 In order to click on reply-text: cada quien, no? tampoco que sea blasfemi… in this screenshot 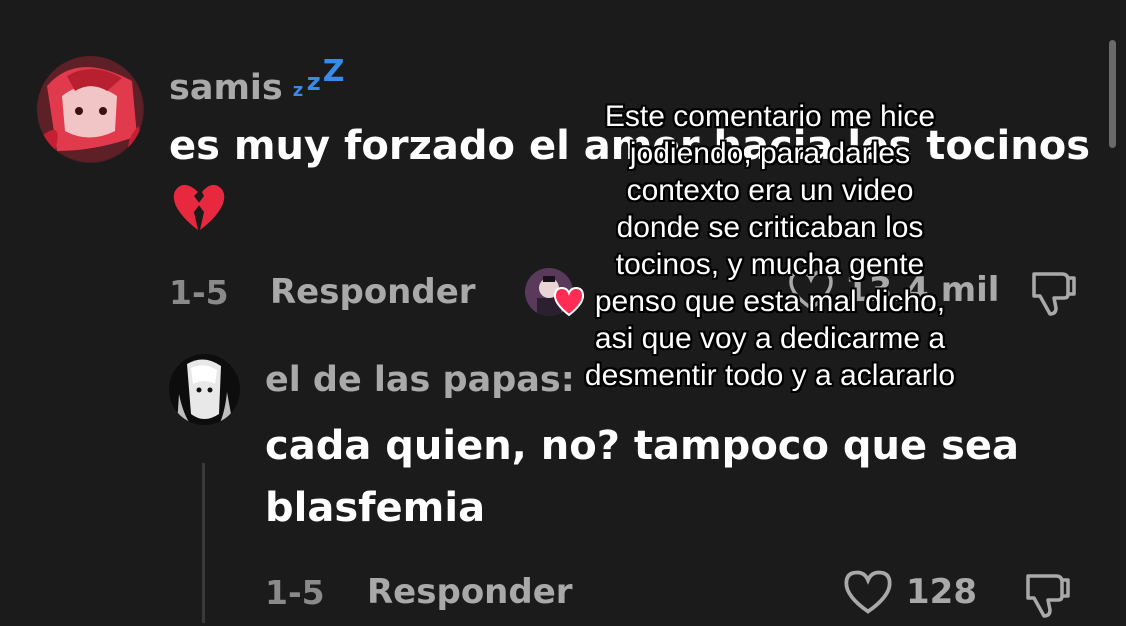, I will do `click(642, 477)`.